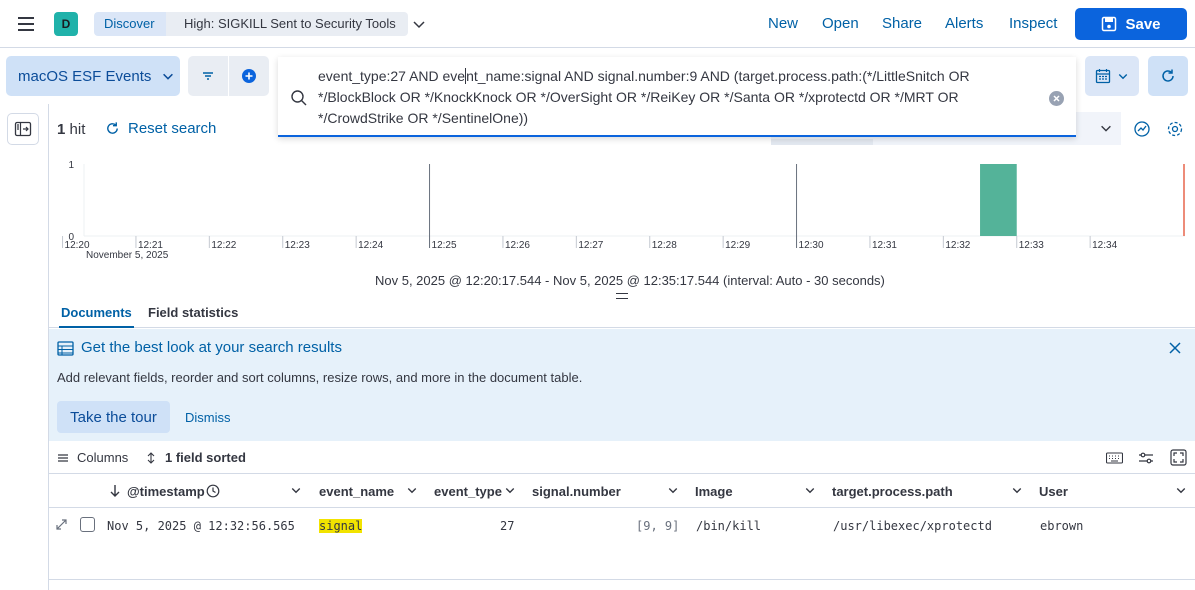  I want to click on x-tick-label: 12:32, so click(957, 245).